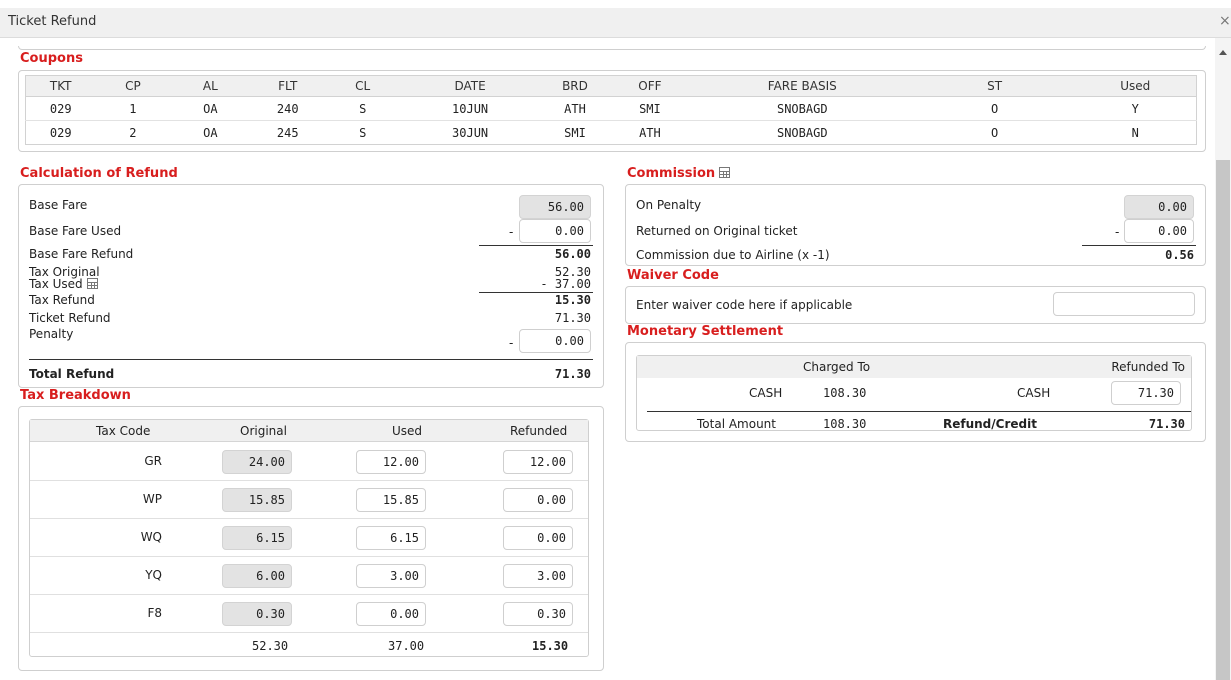 The height and width of the screenshot is (680, 1231). What do you see at coordinates (309, 500) in the screenshot?
I see `table-row: WP 15.85 15.85 0.00` at bounding box center [309, 500].